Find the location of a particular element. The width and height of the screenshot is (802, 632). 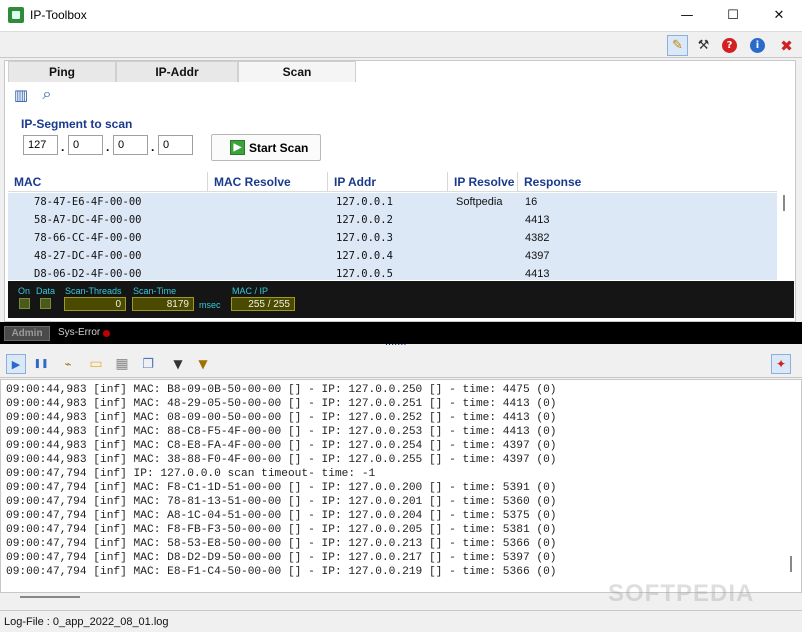

start-scan-button: ▶ Start Scan is located at coordinates (266, 147).